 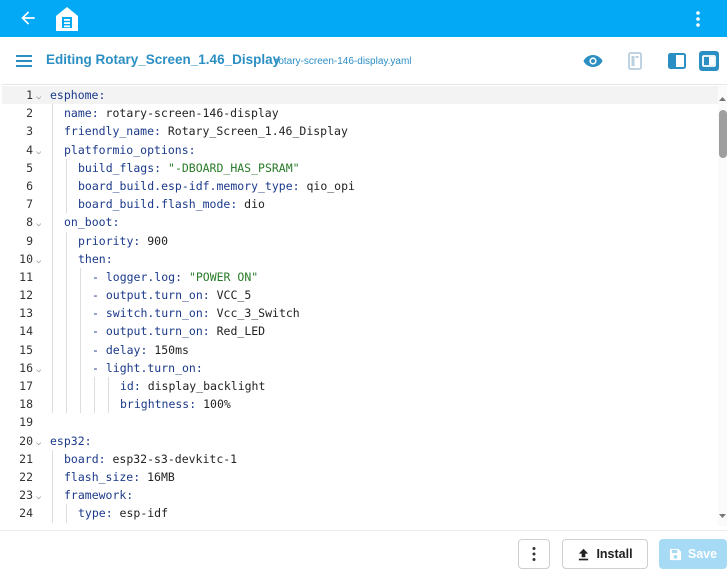 I want to click on code-line: 12 - output.turn_on: VCC_5, so click(x=360, y=295).